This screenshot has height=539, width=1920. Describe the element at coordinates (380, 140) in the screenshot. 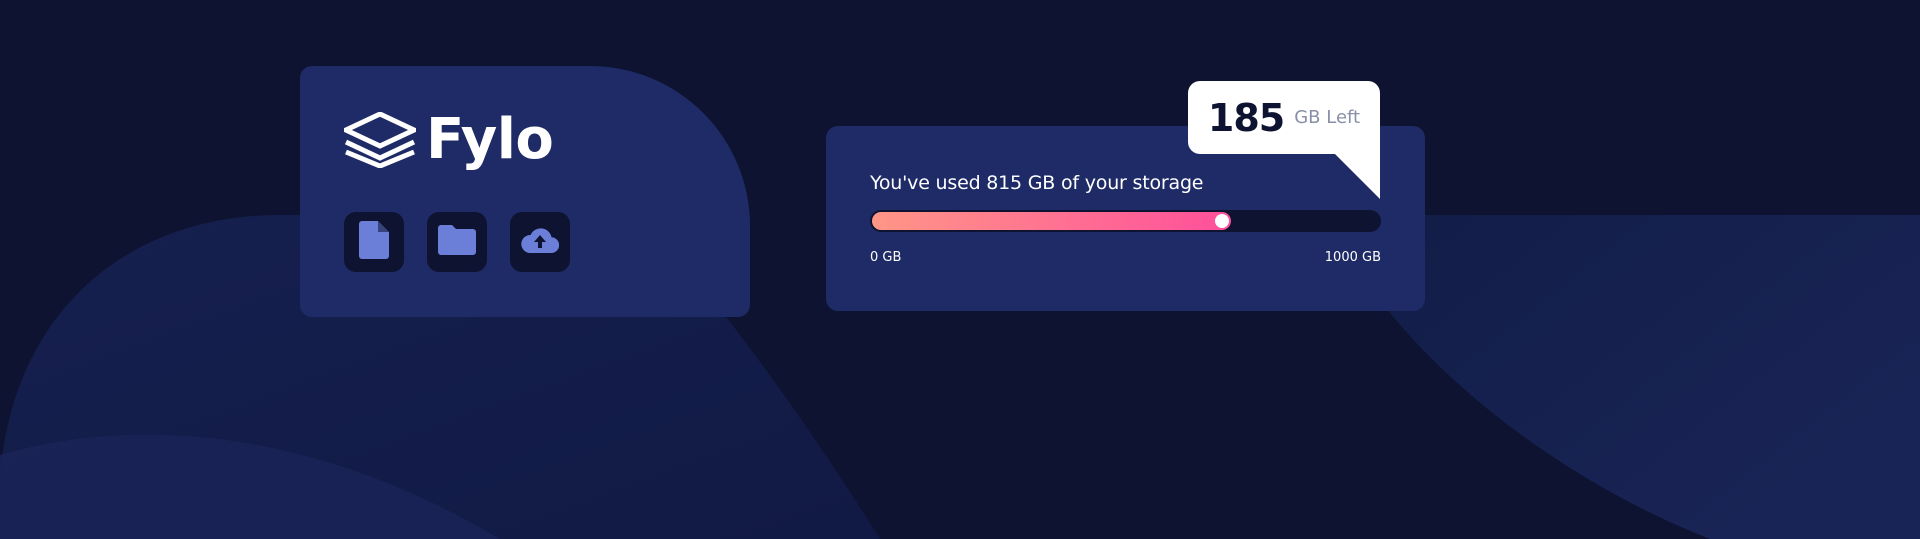

I see `fylo-logo-icon` at that location.